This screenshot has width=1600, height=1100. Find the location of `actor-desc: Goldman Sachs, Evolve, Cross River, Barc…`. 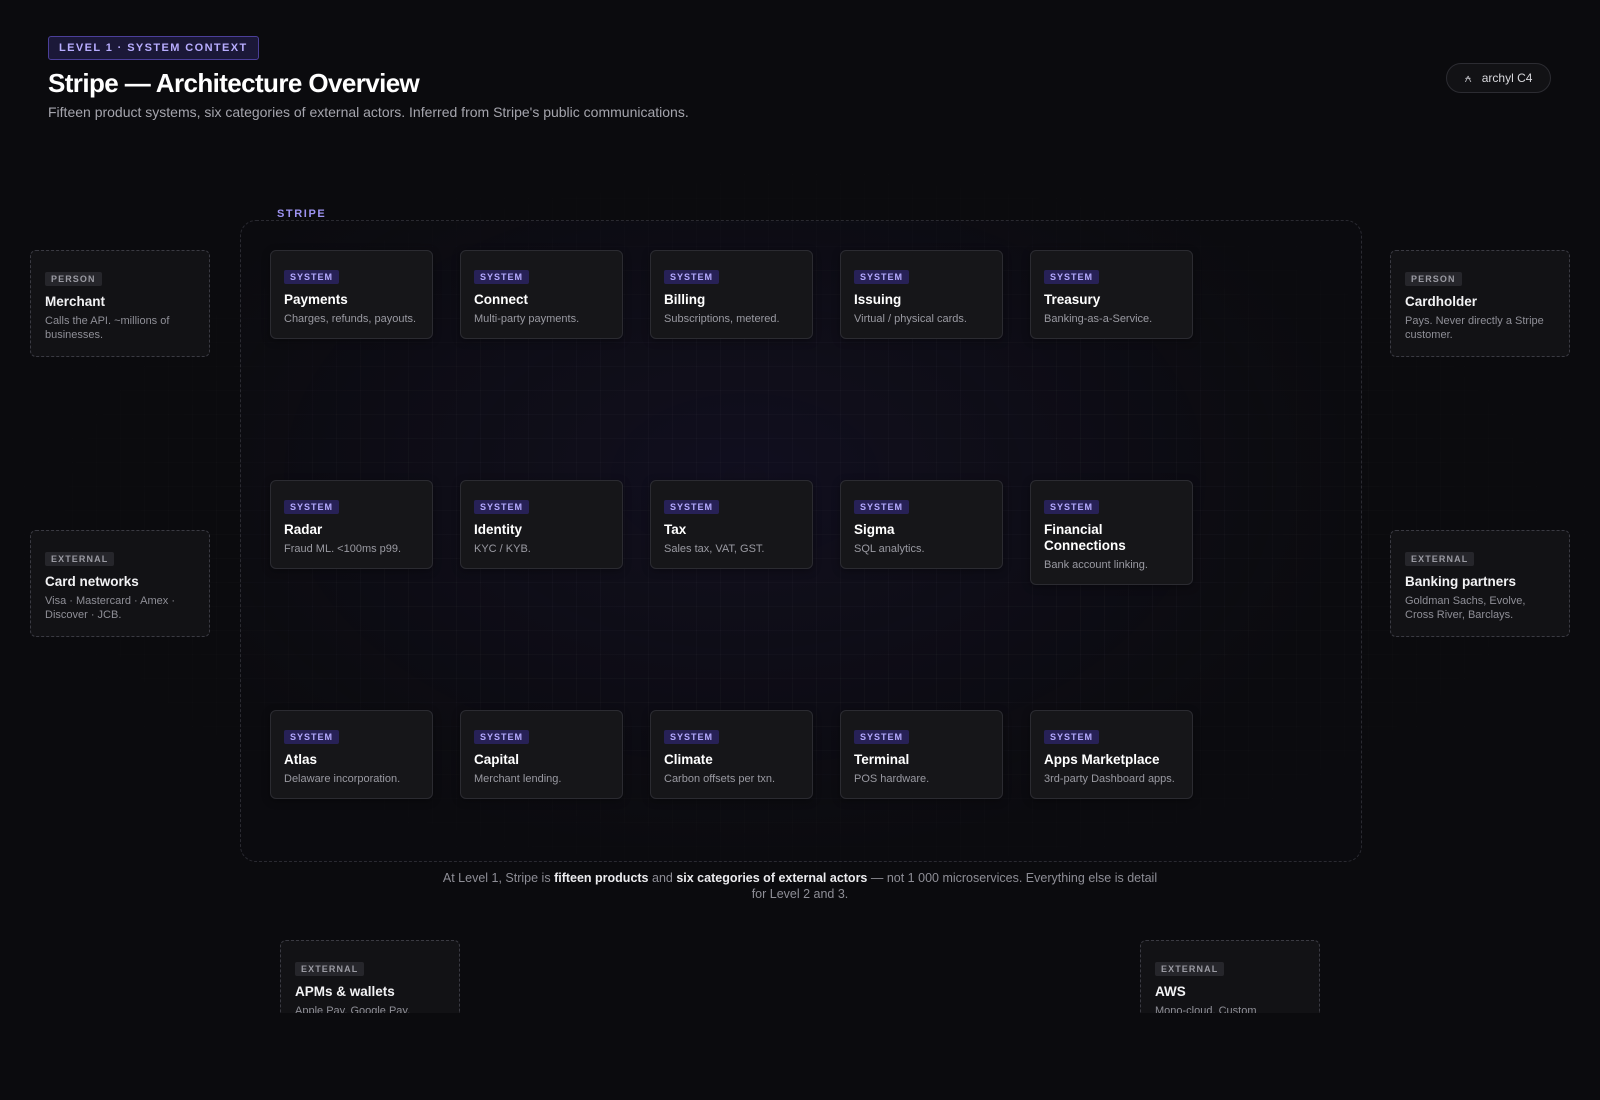

actor-desc: Goldman Sachs, Evolve, Cross River, Barc… is located at coordinates (1465, 608).